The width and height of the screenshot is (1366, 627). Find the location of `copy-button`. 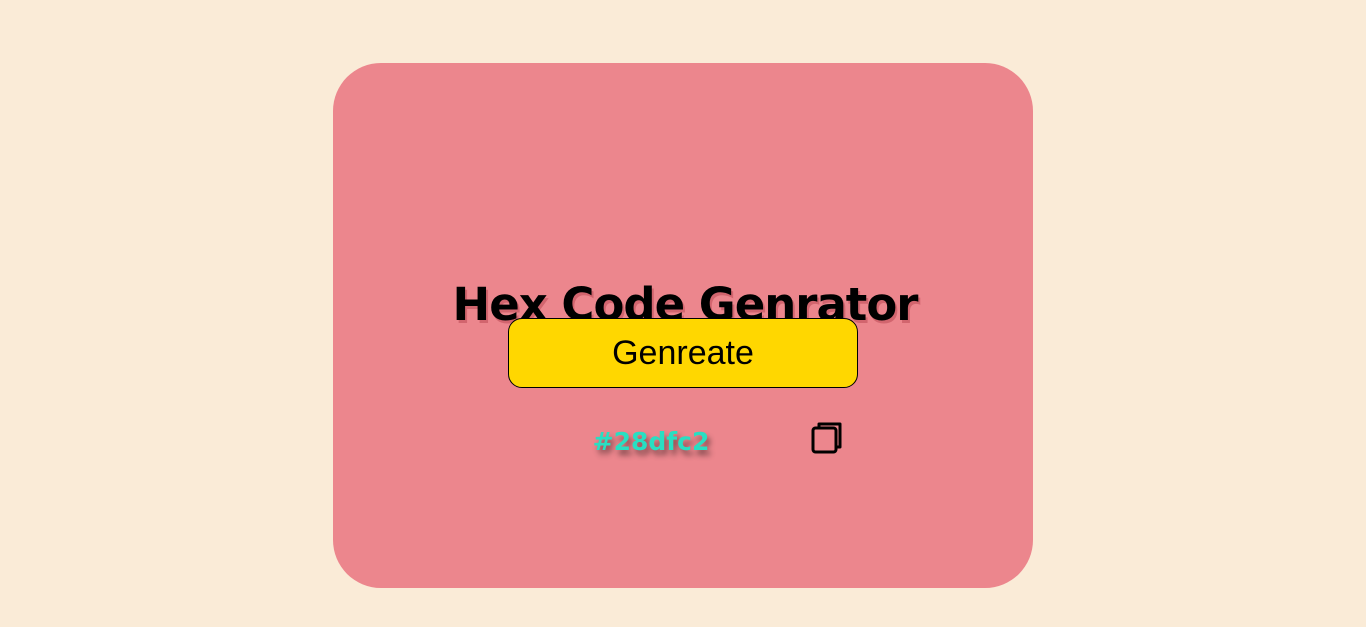

copy-button is located at coordinates (827, 438).